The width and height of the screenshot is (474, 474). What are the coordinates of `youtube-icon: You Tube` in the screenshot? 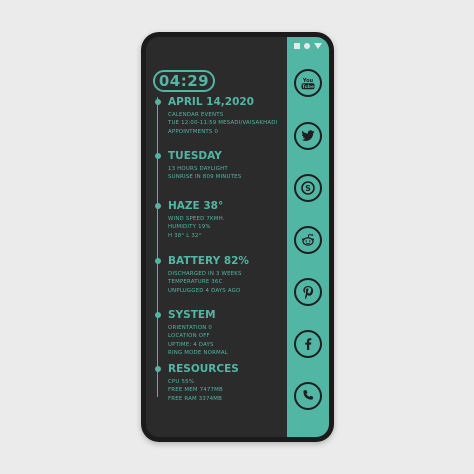 It's located at (308, 83).